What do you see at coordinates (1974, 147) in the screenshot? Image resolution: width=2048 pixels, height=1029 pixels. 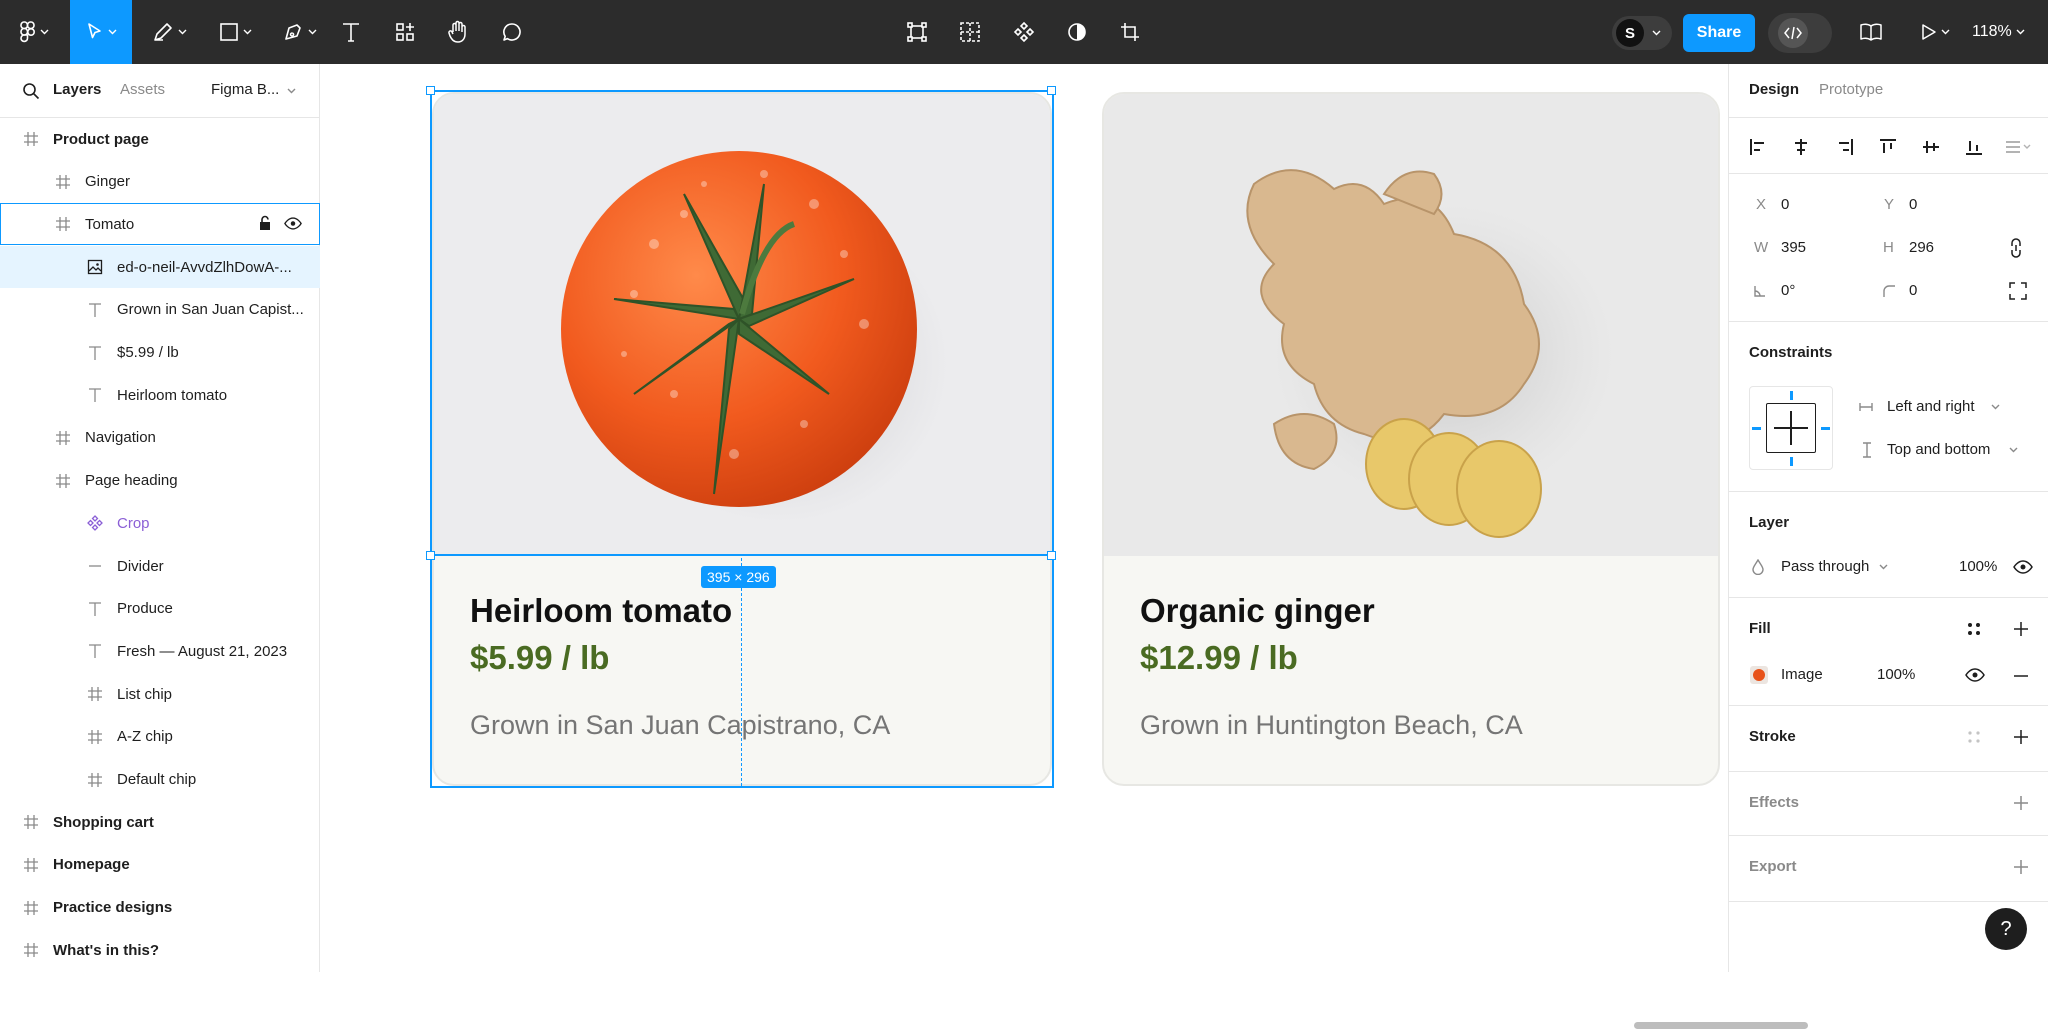 I see `align-bottom-icon` at bounding box center [1974, 147].